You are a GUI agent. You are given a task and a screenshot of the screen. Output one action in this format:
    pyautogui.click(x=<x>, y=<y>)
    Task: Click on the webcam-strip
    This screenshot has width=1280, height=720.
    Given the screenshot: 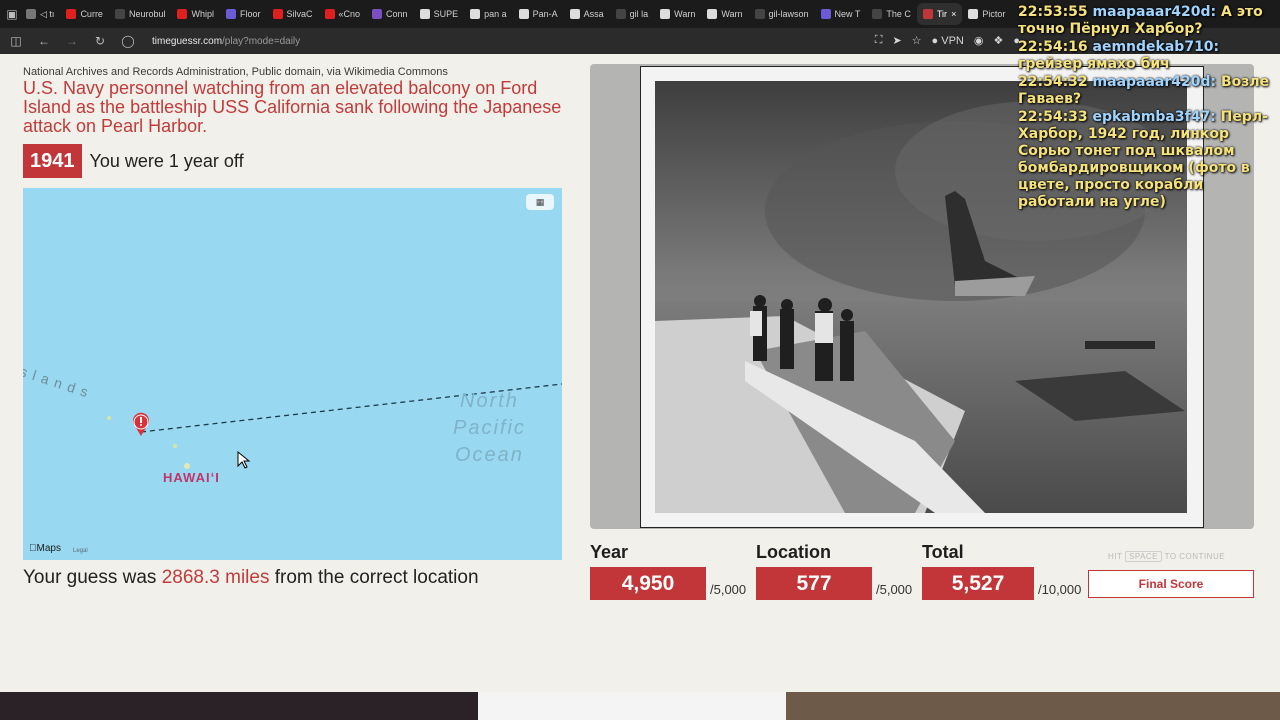 What is the action you would take?
    pyautogui.click(x=640, y=706)
    